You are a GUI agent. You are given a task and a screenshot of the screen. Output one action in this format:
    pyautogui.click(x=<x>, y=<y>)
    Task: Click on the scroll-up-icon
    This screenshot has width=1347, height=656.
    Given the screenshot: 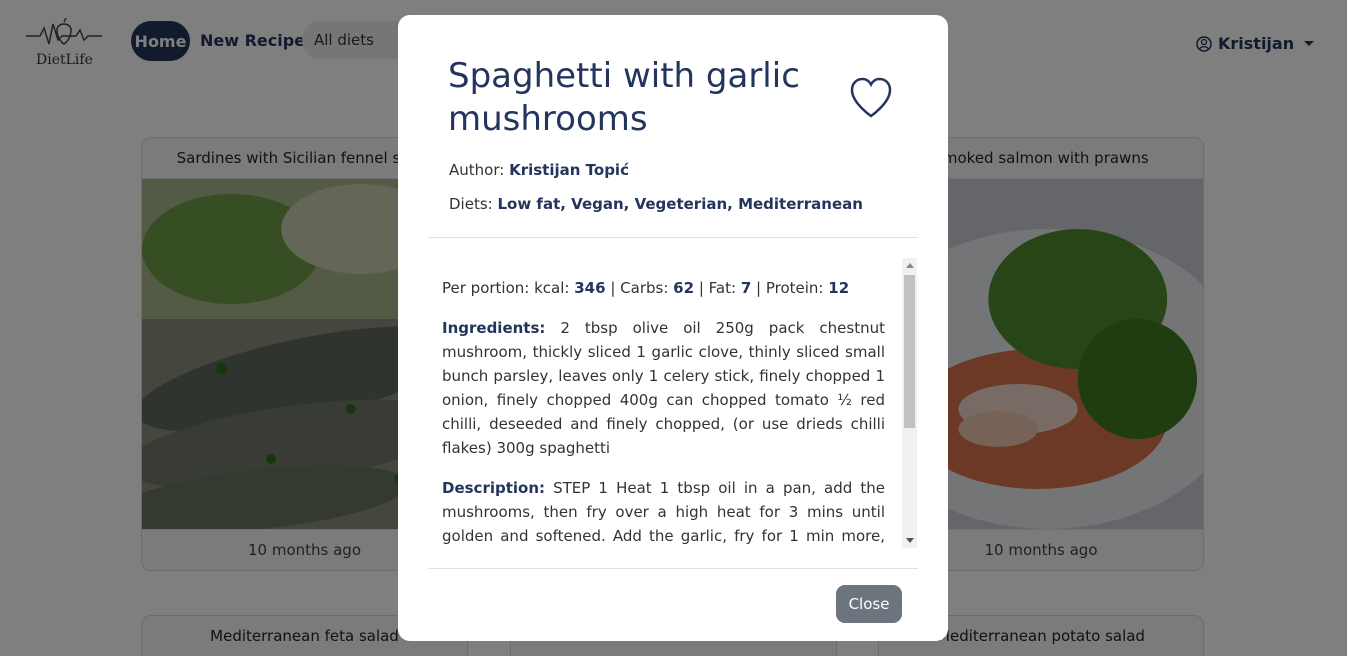 What is the action you would take?
    pyautogui.click(x=910, y=265)
    